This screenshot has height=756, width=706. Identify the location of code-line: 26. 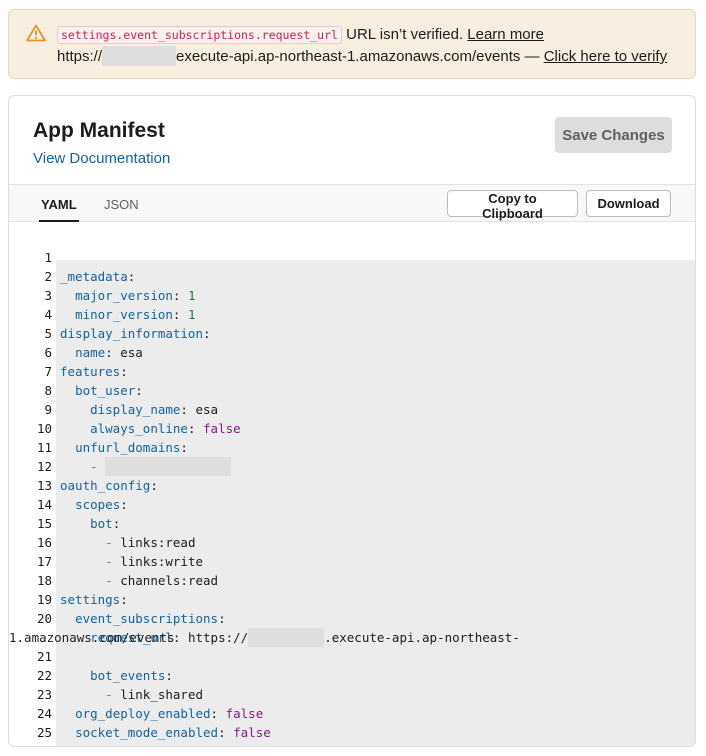
(352, 734).